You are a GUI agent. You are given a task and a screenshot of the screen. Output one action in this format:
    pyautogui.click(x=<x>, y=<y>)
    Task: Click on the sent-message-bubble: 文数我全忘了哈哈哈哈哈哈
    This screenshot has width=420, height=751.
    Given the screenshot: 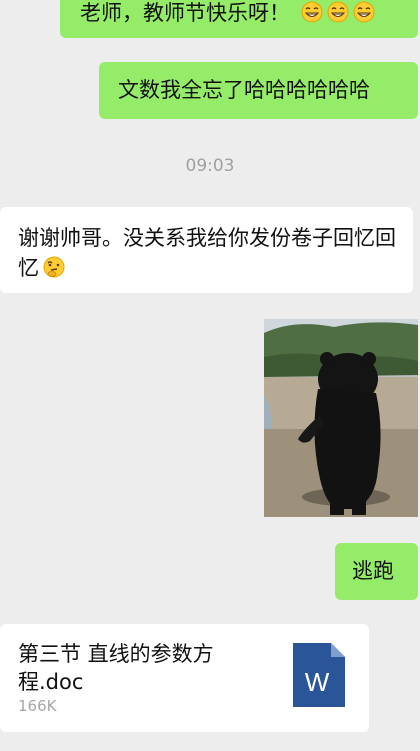 What is the action you would take?
    pyautogui.click(x=258, y=90)
    